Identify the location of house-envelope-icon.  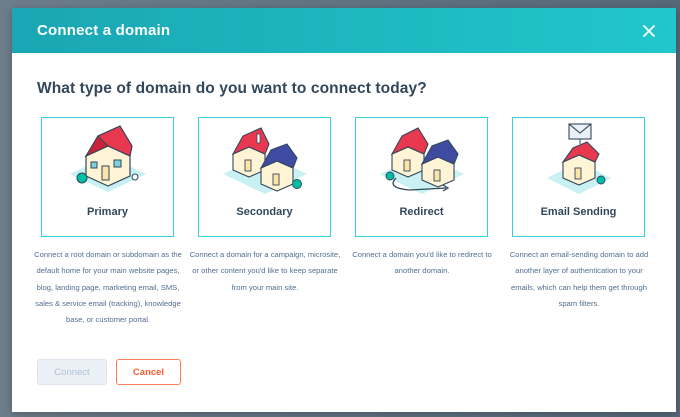
(579, 158).